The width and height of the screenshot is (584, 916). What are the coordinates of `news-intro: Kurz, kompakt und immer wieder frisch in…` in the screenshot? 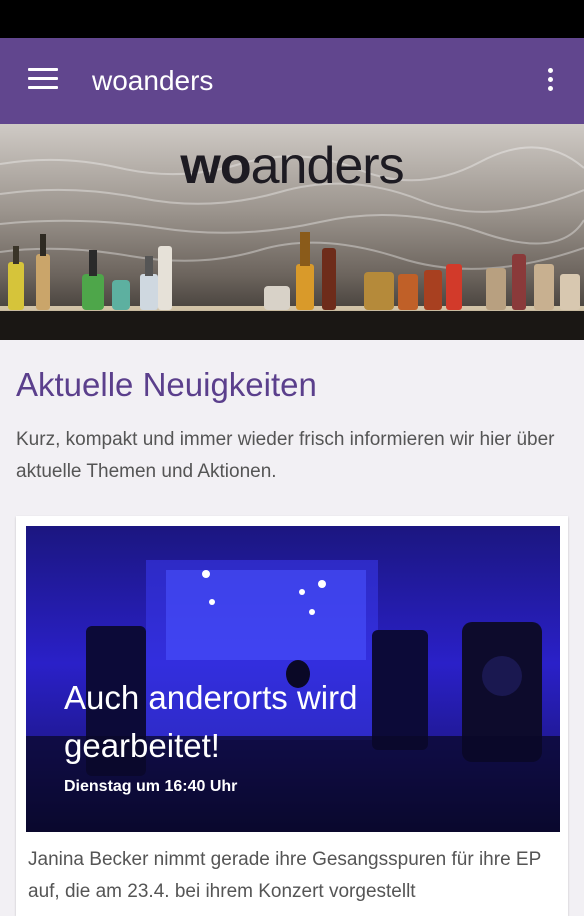 It's located at (285, 455).